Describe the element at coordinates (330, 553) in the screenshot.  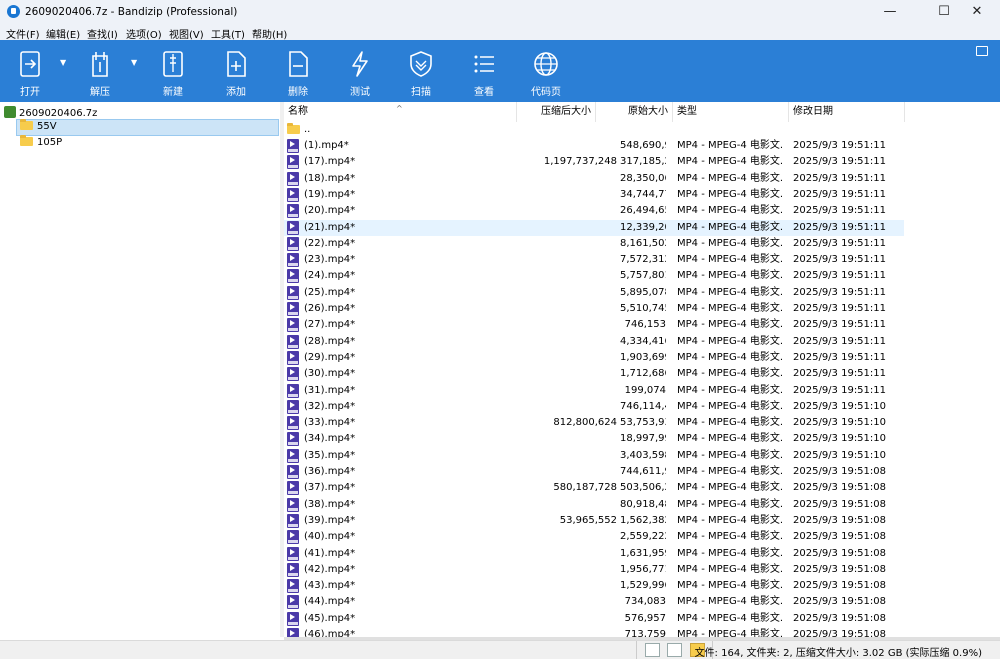
I see `file-name: (41).mp4*` at that location.